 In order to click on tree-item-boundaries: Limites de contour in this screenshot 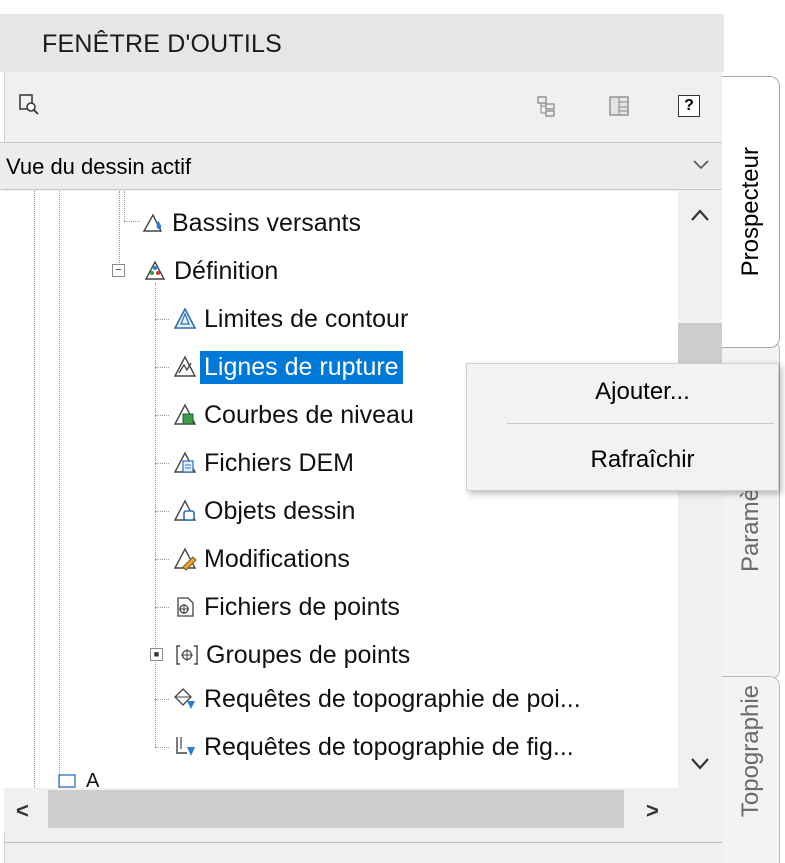, I will do `click(290, 319)`.